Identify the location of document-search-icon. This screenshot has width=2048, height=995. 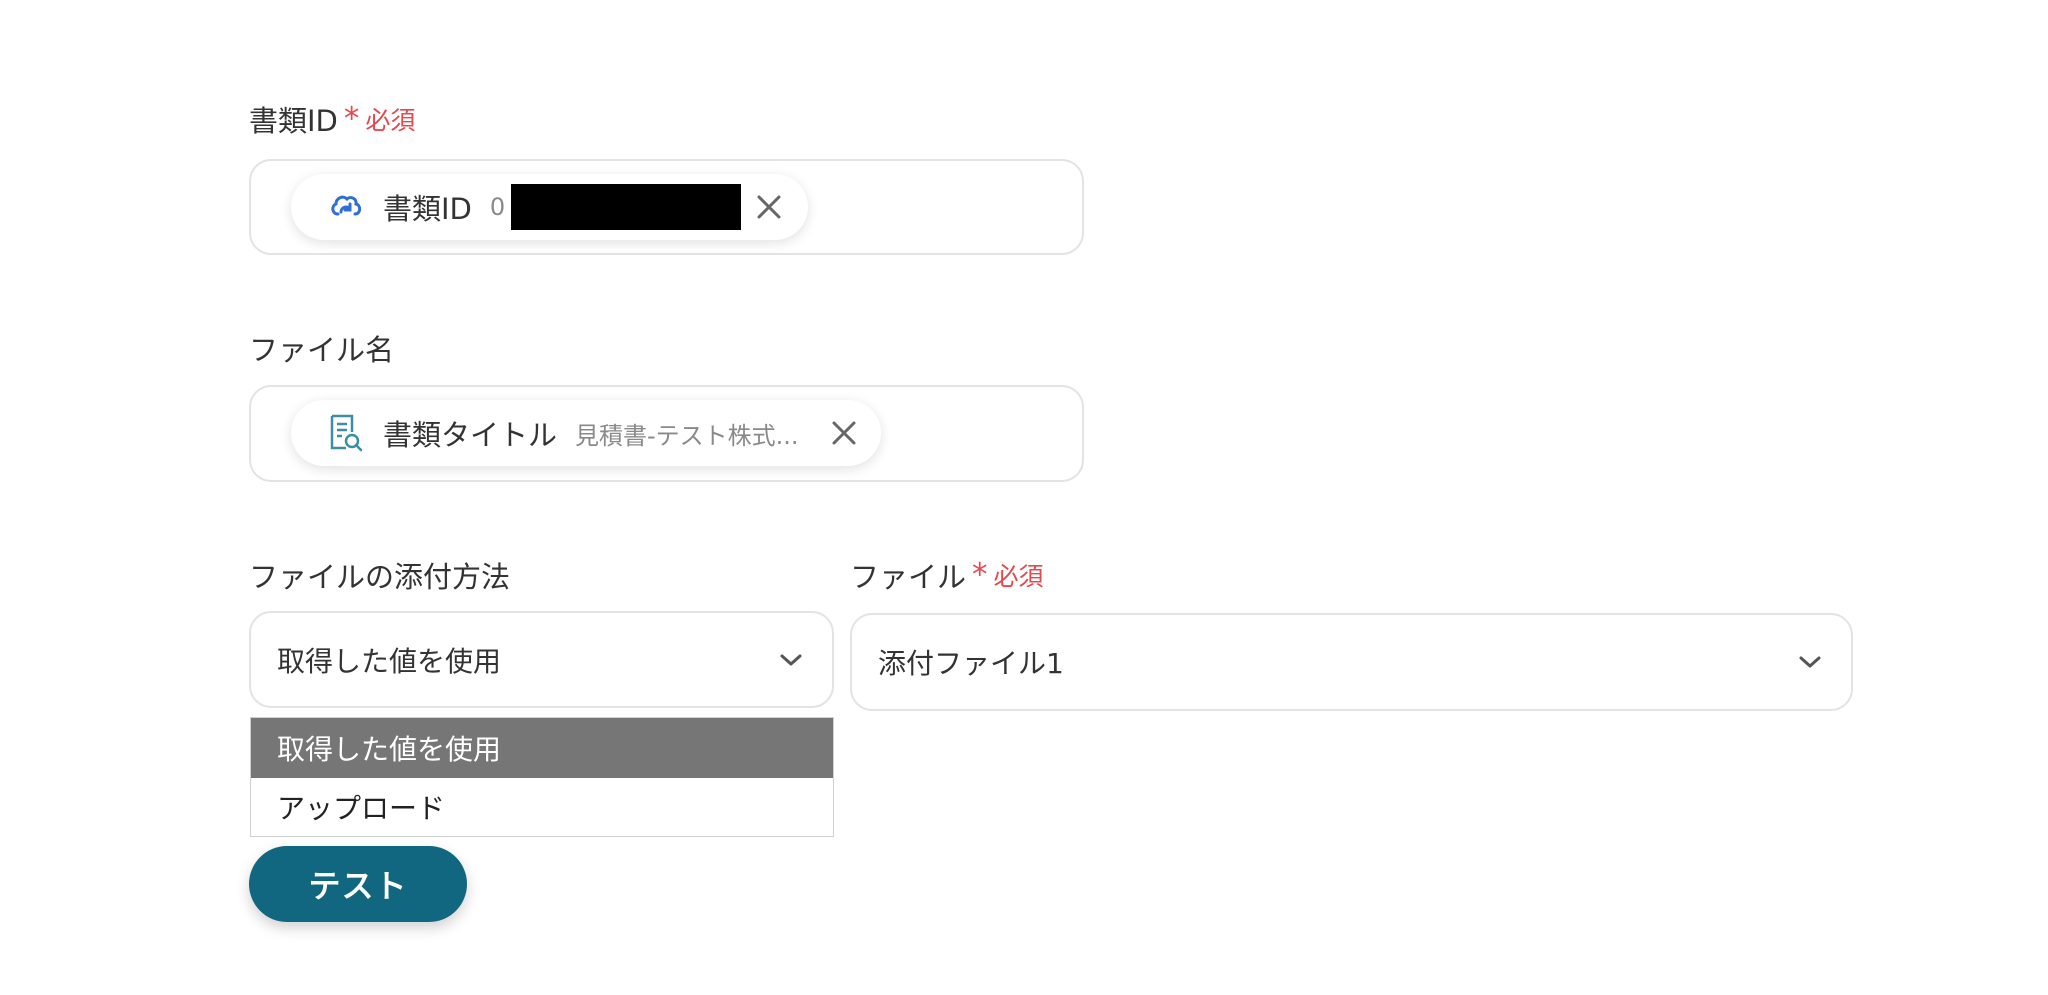
(346, 433).